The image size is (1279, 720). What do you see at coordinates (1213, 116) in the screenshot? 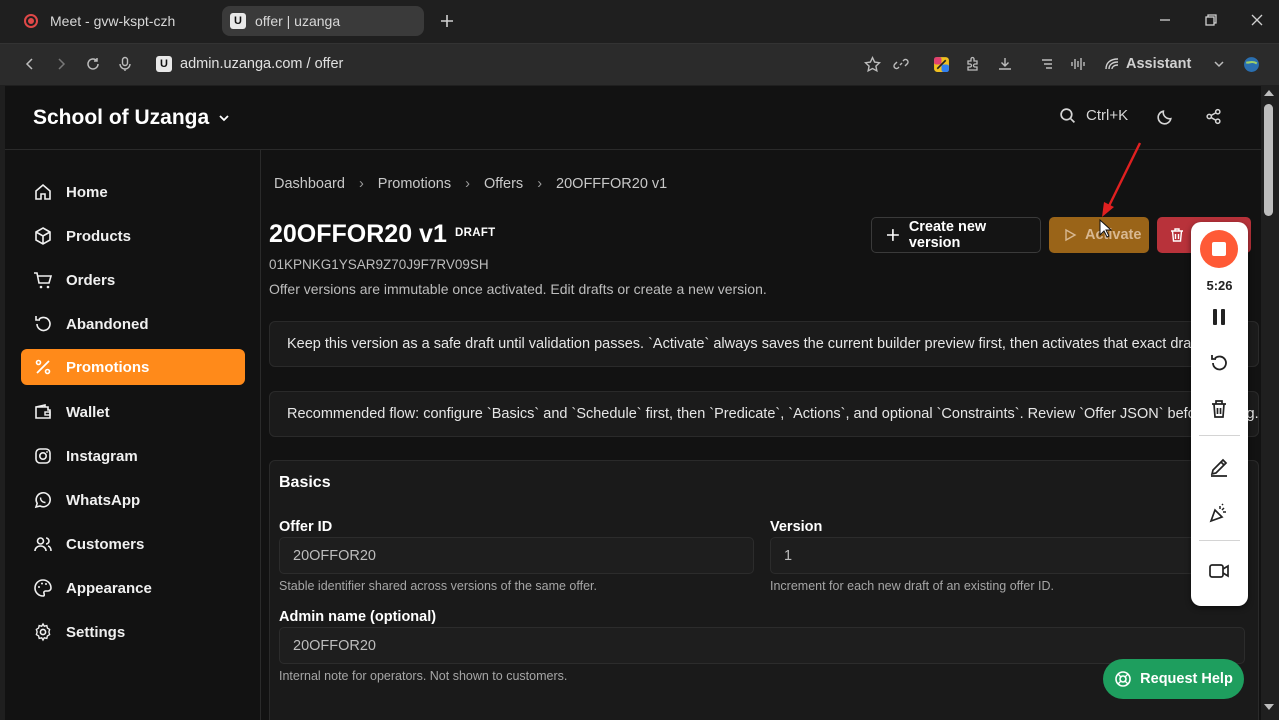
I see `share-icon` at bounding box center [1213, 116].